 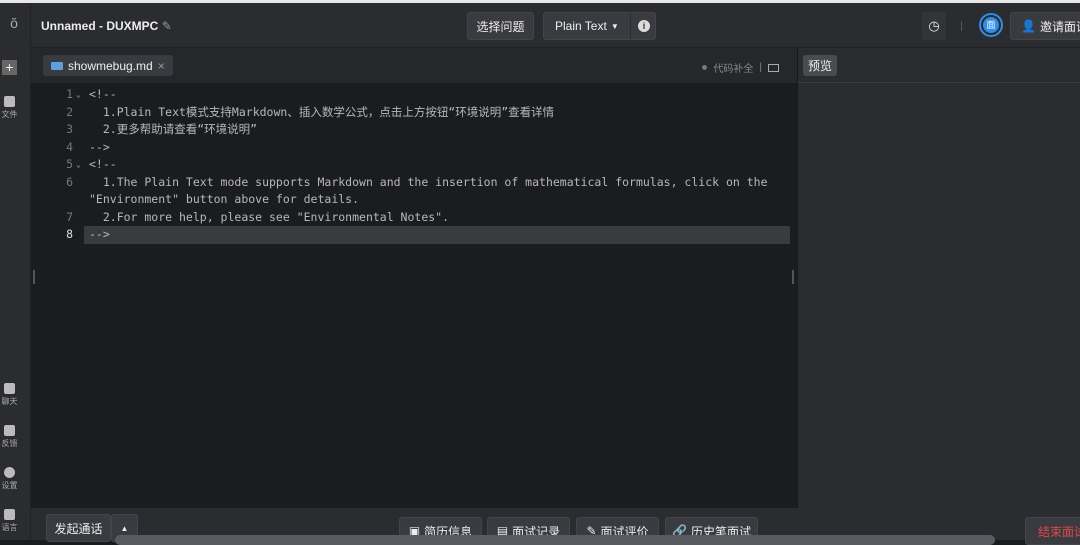 I want to click on end-interview-button: 结束面试, so click(x=1052, y=531).